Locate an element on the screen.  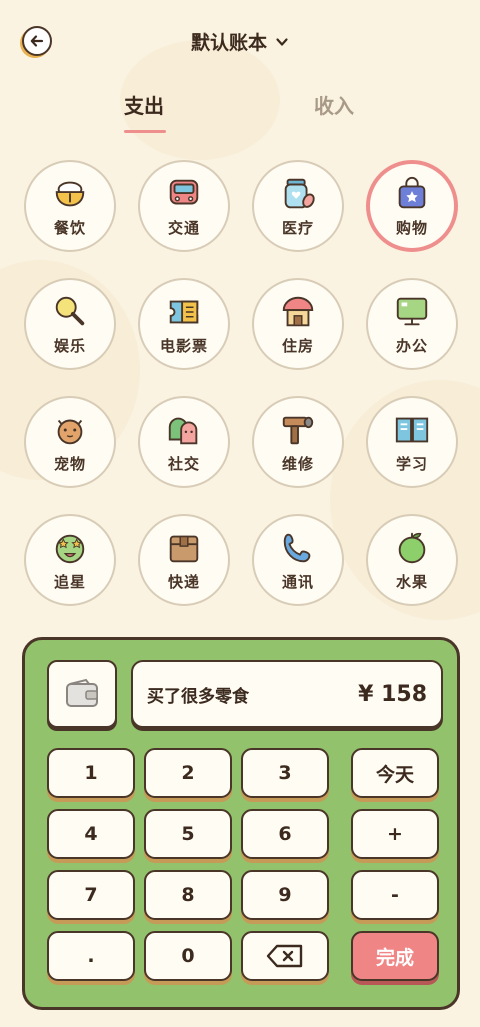
category-label: 电影票 is located at coordinates (183, 345).